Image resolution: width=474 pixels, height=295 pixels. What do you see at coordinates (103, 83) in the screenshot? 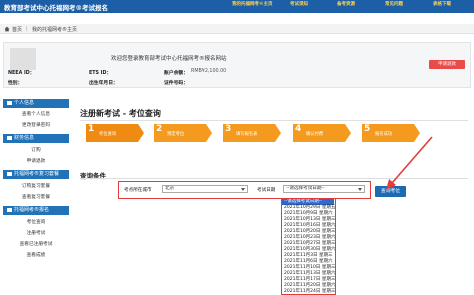
I see `dob-label: 出生年月日：` at bounding box center [103, 83].